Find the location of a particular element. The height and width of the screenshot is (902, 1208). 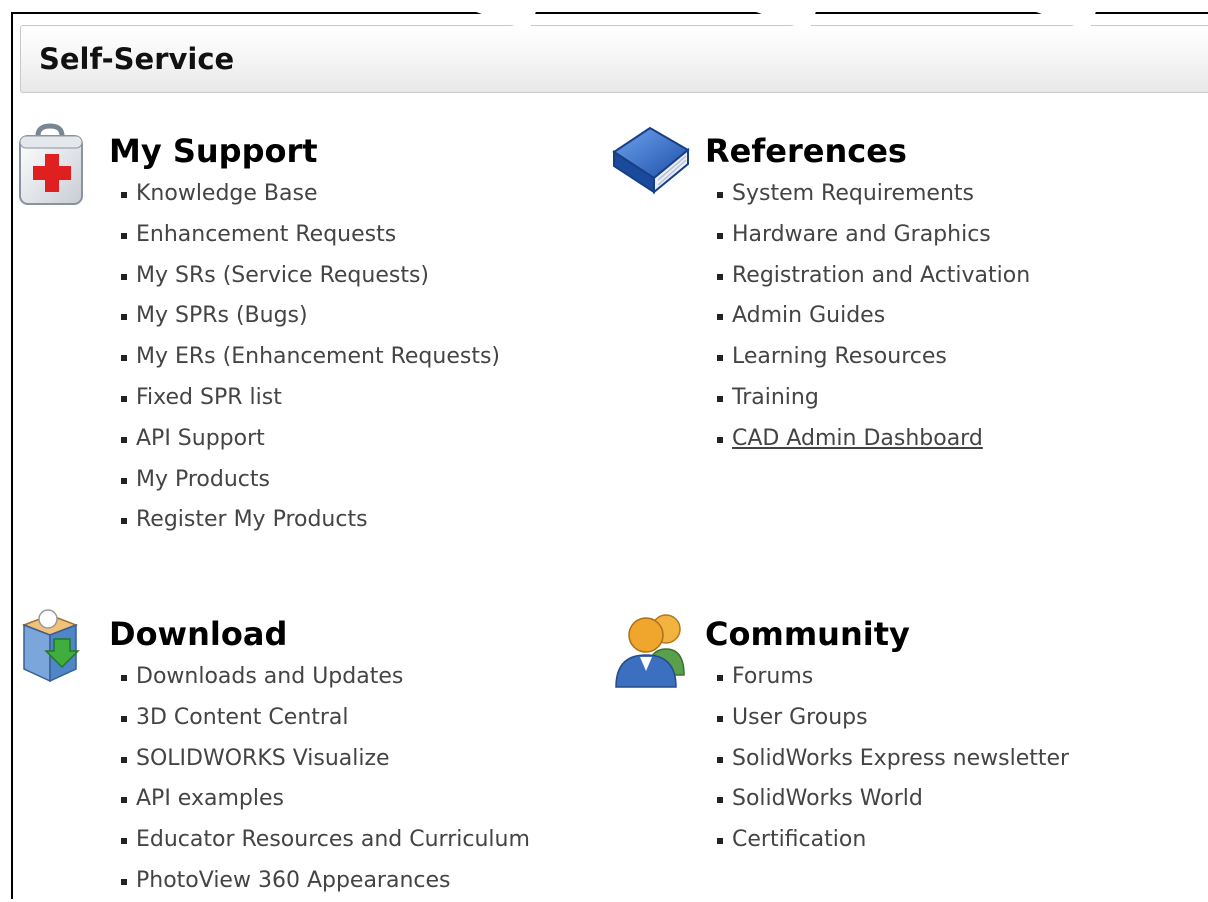

list-item: My SRs (Service Requests) is located at coordinates (307, 276).